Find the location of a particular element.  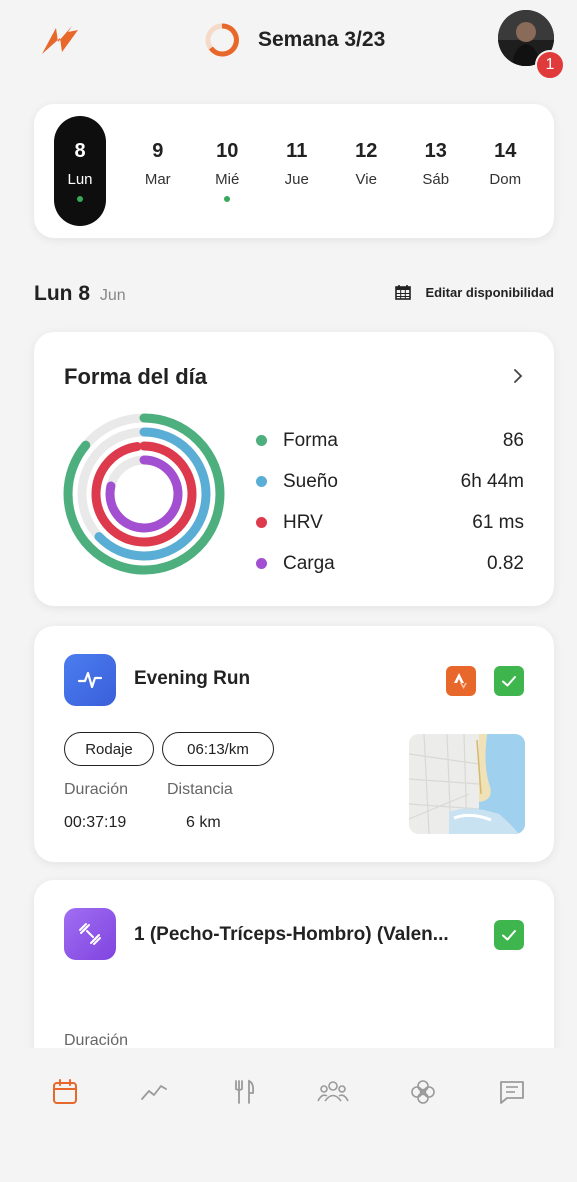

selected-date-day: Lun 8 is located at coordinates (62, 293).